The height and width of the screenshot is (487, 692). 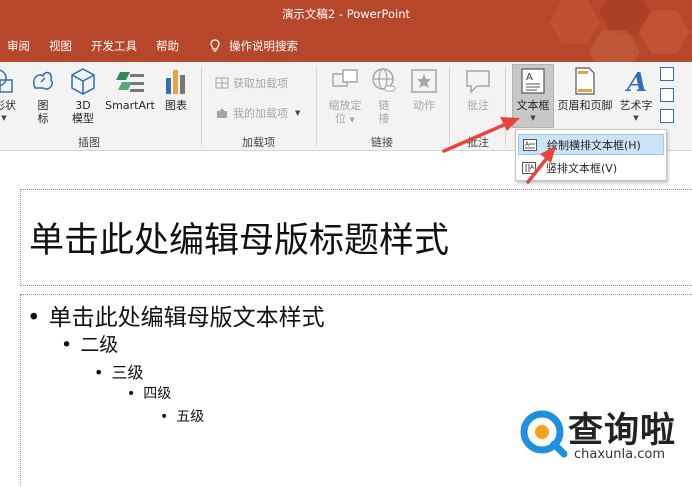 What do you see at coordinates (18, 46) in the screenshot?
I see `tab-review: 审阅` at bounding box center [18, 46].